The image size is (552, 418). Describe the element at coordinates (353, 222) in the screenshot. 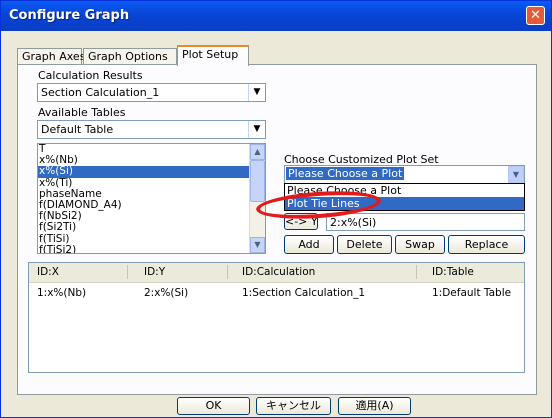

I see `y-axis-value: 2:x%(Si)` at that location.